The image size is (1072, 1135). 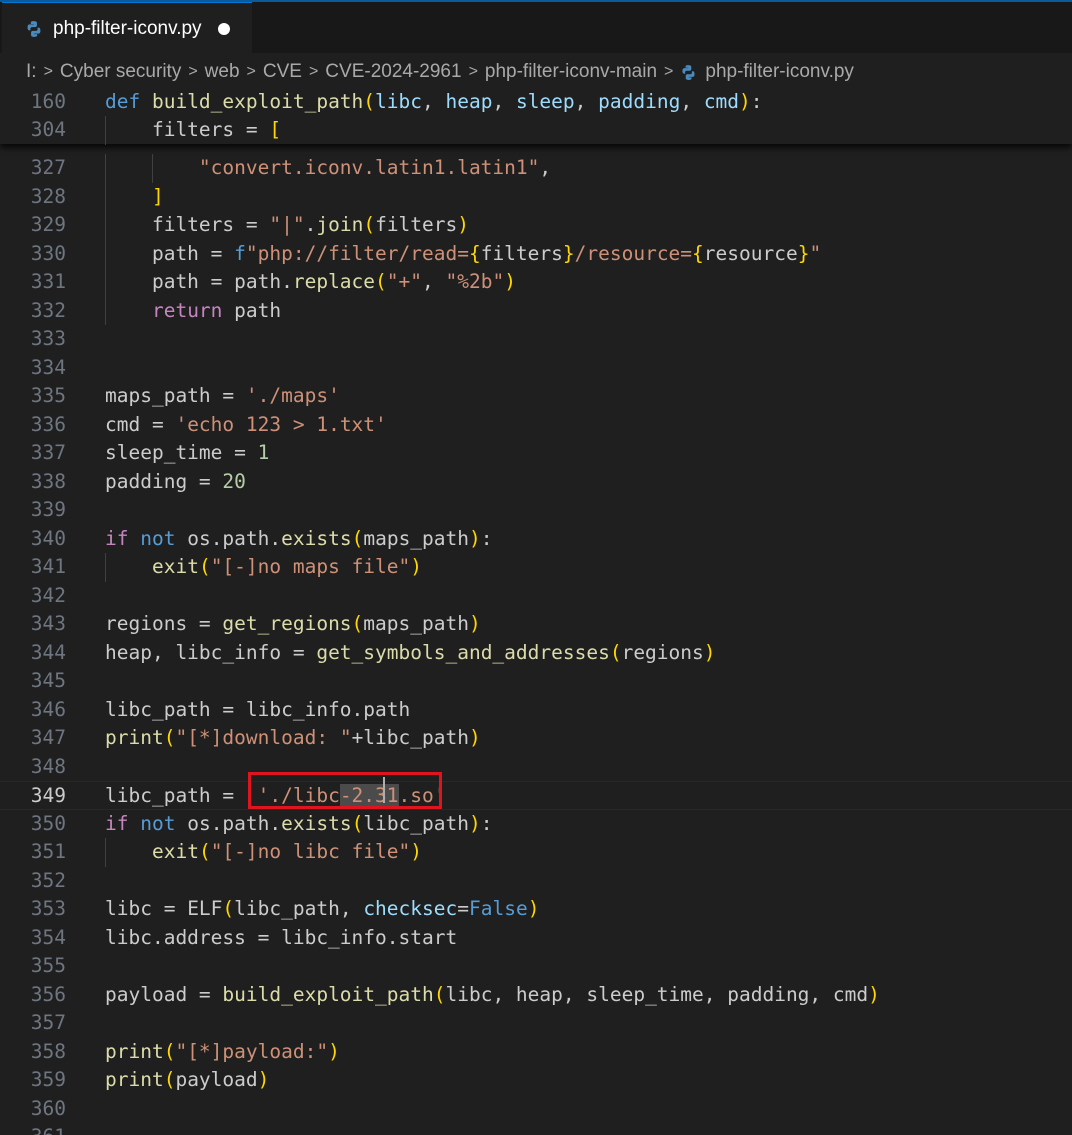 What do you see at coordinates (463, 652) in the screenshot?
I see `code-token: get_symbols_and_addresses` at bounding box center [463, 652].